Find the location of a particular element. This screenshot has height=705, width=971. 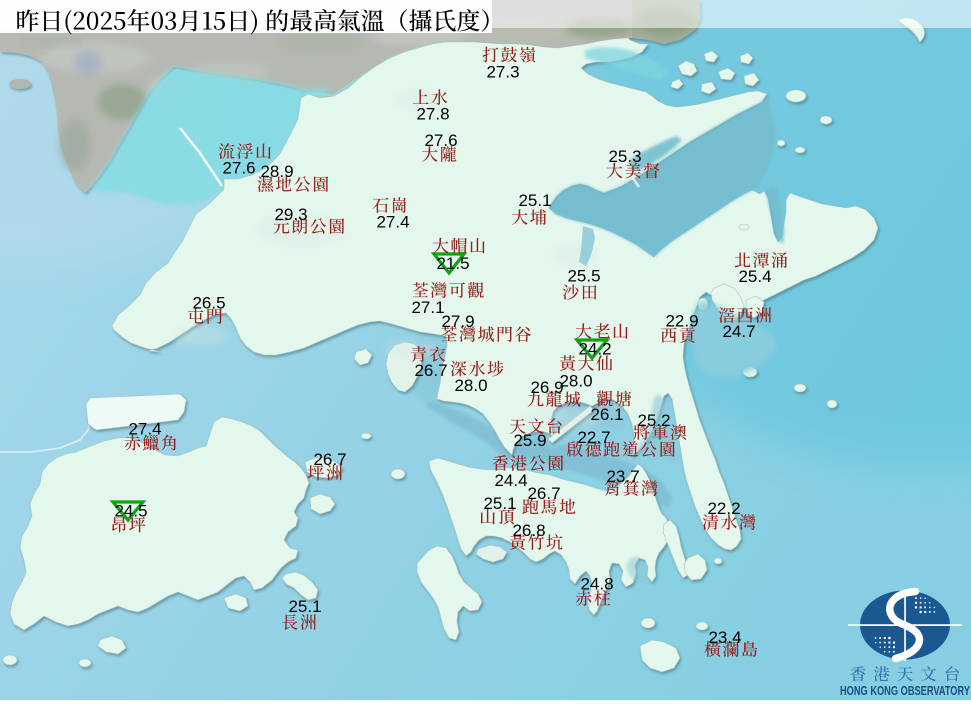

svg-text: 21.5 is located at coordinates (452, 263).